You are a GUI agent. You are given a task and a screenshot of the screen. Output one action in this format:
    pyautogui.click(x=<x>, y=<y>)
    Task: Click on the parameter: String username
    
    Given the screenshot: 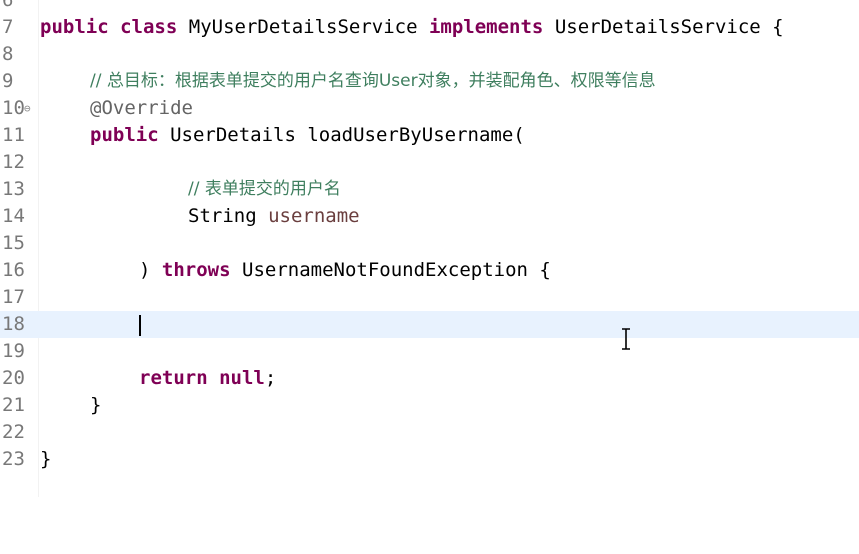 What is the action you would take?
    pyautogui.click(x=274, y=216)
    